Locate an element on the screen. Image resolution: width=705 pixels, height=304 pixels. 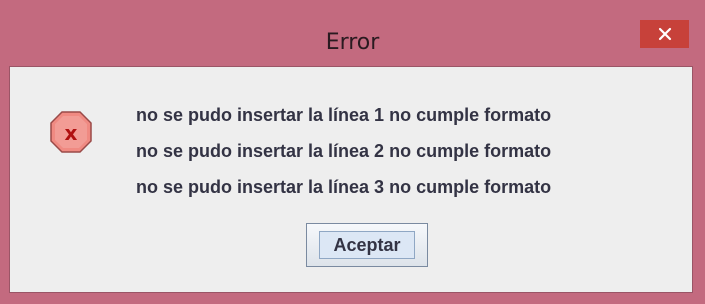
ok-button-label: Aceptar is located at coordinates (367, 244).